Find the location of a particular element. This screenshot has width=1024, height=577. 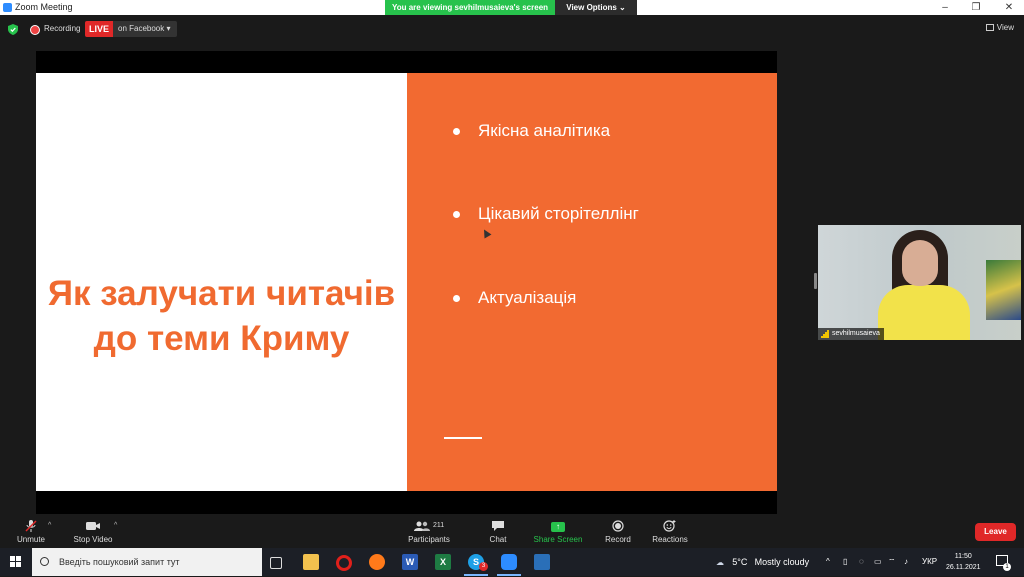

minimize-button: – is located at coordinates (945, 7).